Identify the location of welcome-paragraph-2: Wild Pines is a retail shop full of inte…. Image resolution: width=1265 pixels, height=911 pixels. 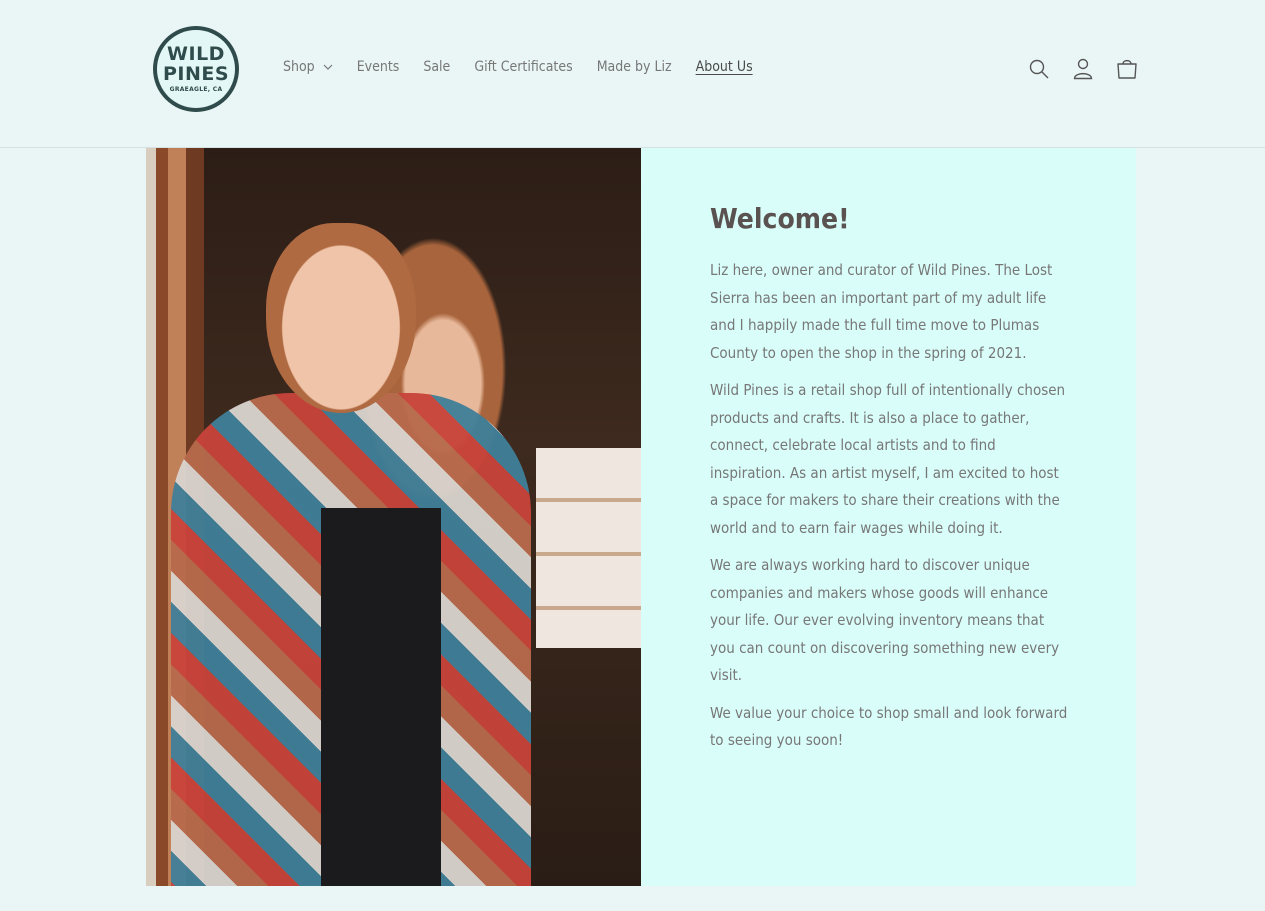
(888, 459).